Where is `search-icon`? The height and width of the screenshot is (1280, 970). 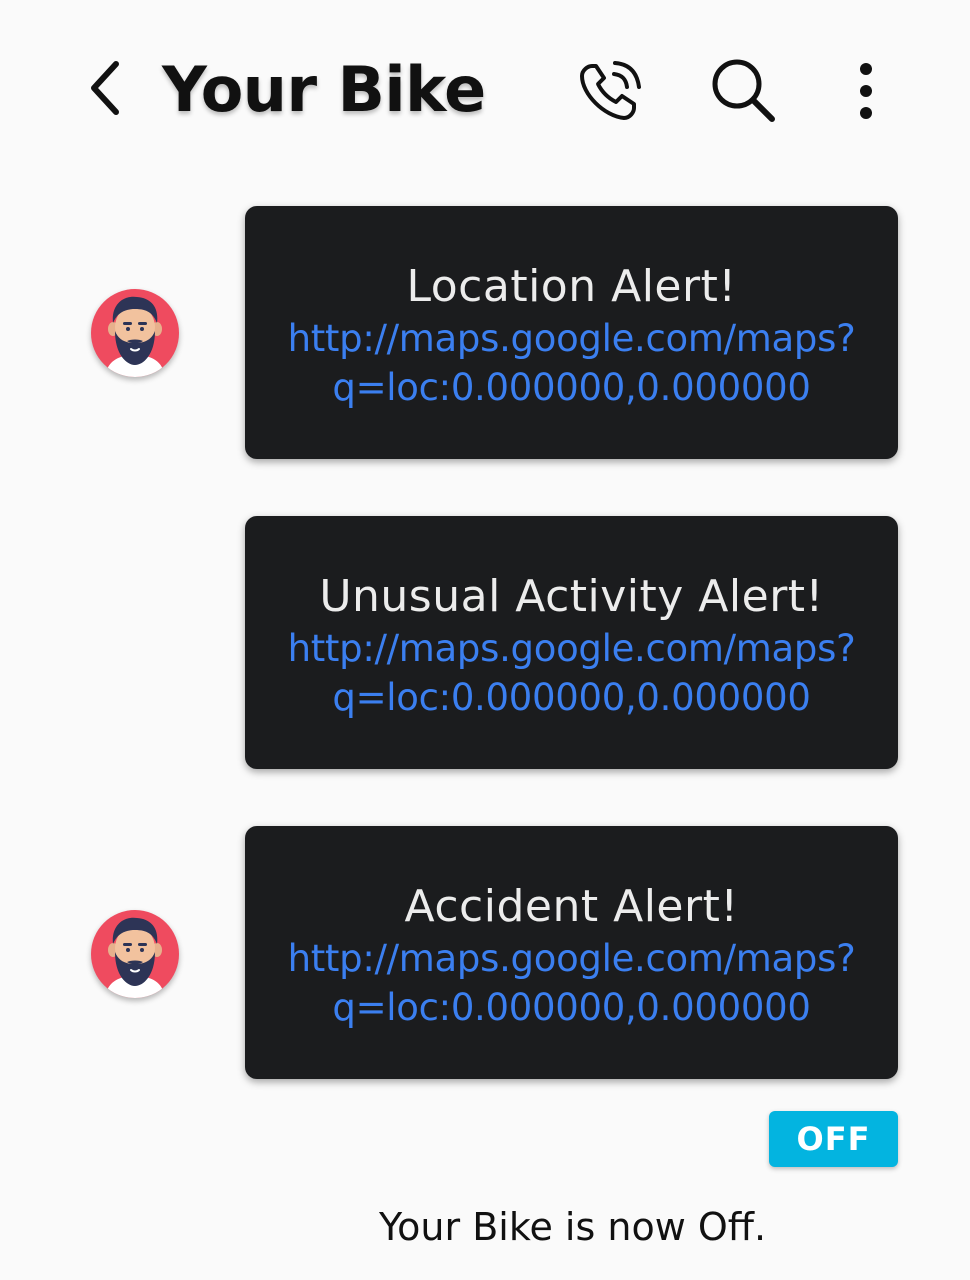
search-icon is located at coordinates (743, 90).